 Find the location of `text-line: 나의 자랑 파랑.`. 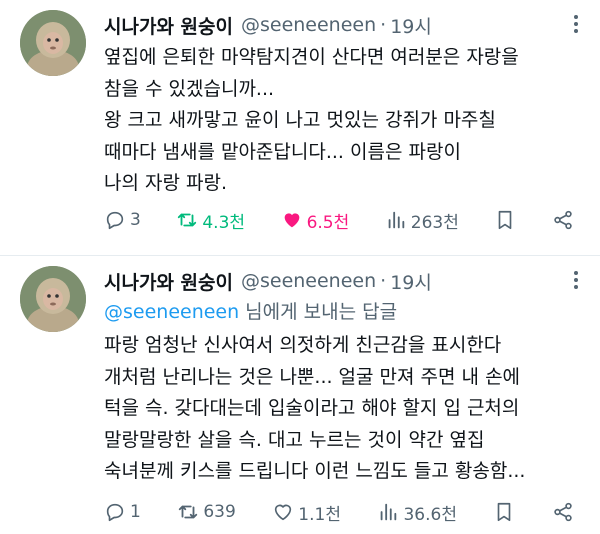

text-line: 나의 자랑 파랑. is located at coordinates (165, 183).